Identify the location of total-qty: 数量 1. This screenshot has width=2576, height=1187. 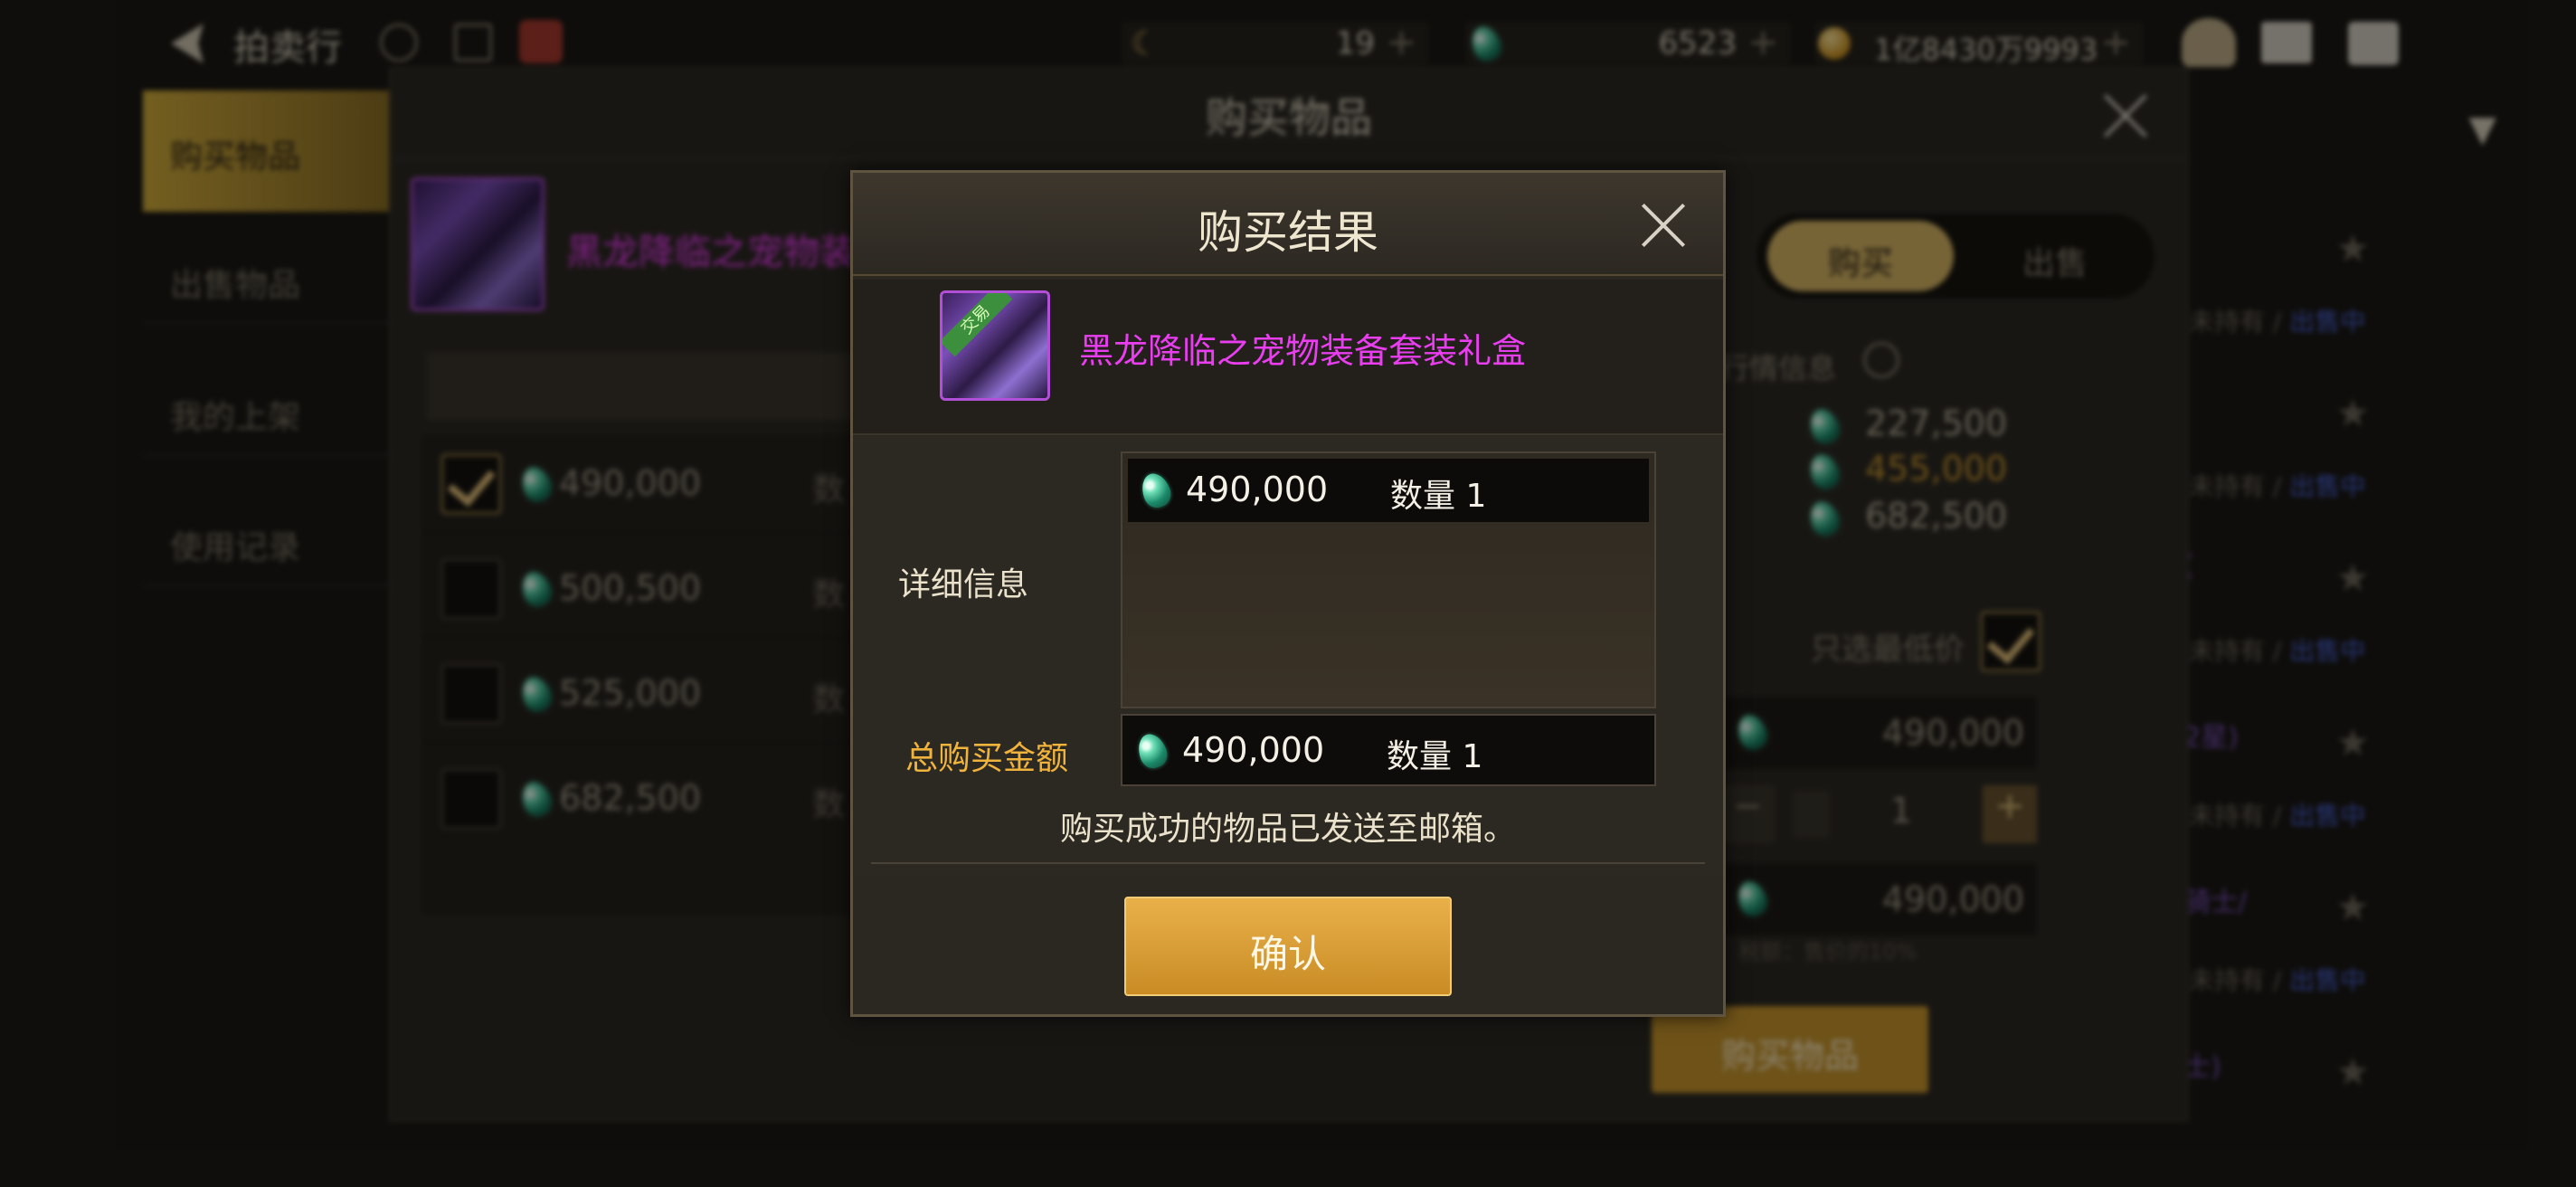
(1435, 756).